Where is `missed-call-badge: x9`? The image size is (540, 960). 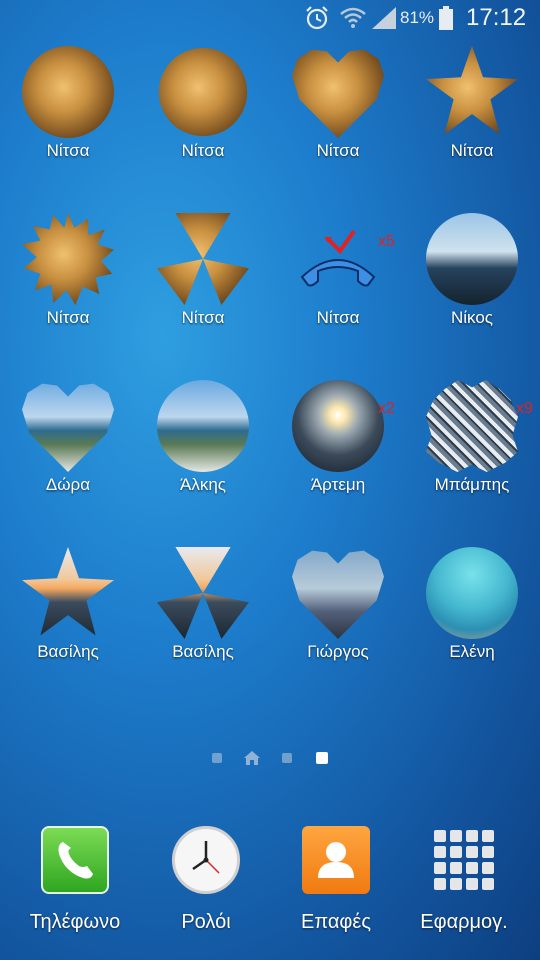 missed-call-badge: x9 is located at coordinates (524, 408).